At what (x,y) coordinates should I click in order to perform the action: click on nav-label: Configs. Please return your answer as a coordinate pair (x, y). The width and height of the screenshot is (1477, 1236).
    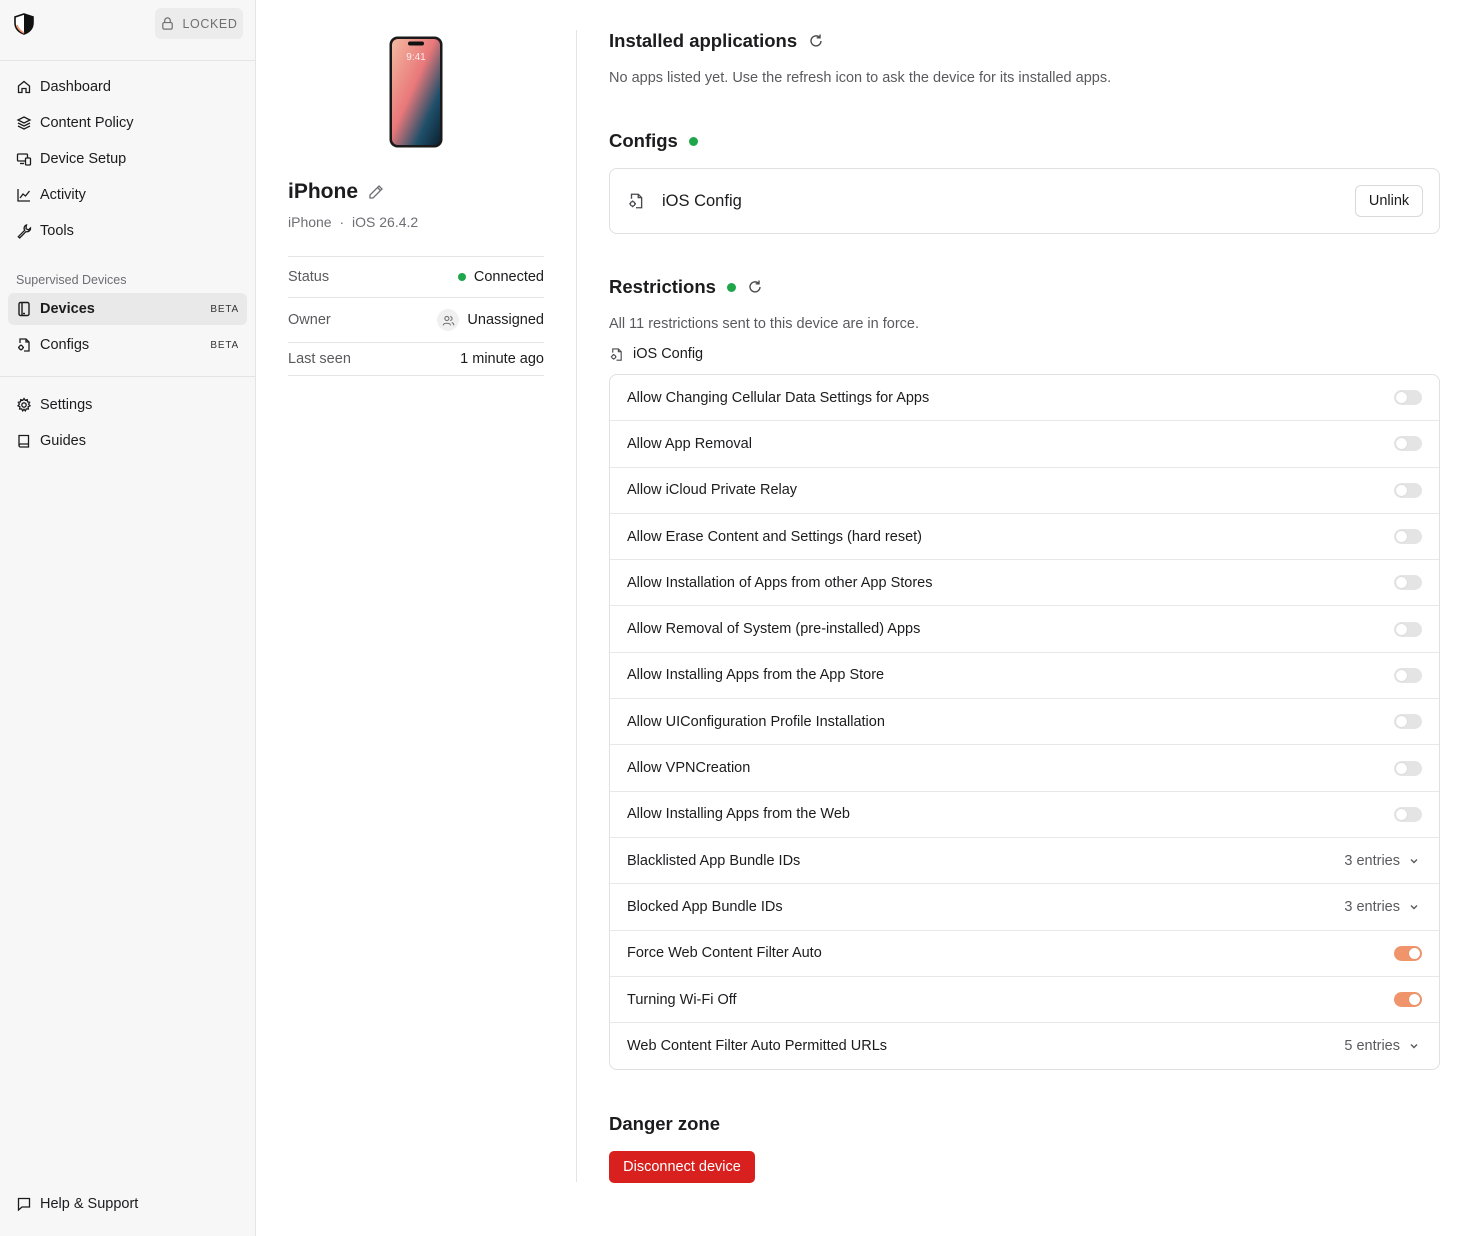
    Looking at the image, I should click on (65, 345).